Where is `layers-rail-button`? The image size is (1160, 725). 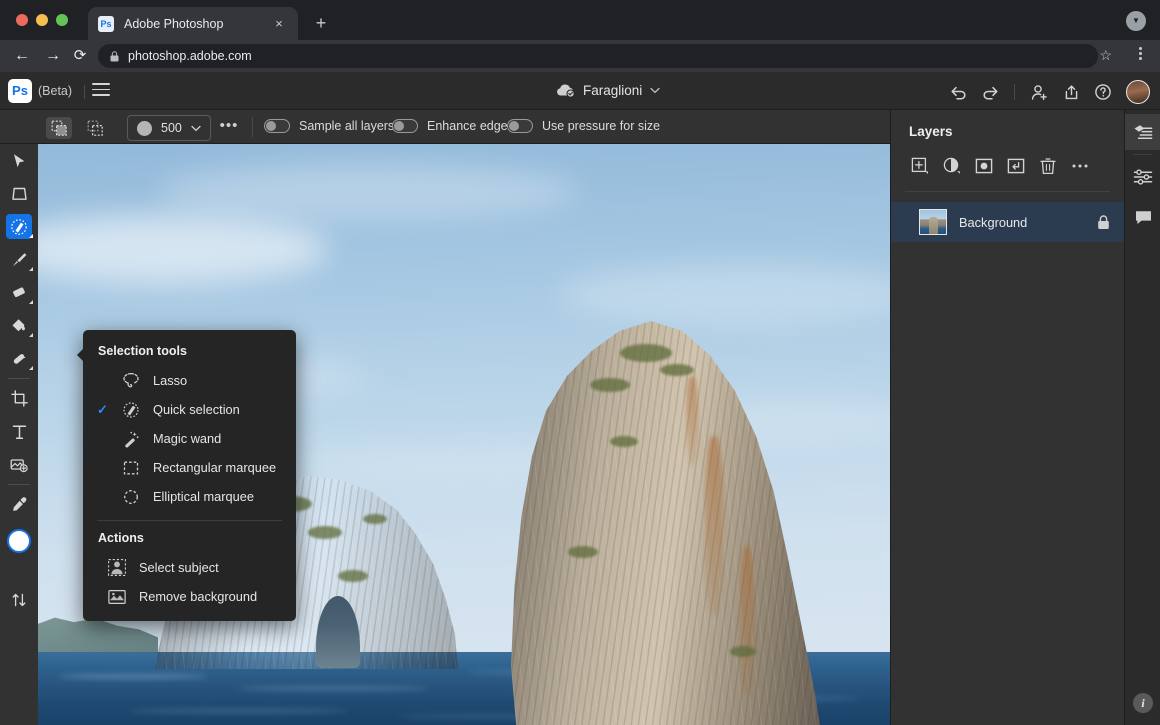
layers-rail-button is located at coordinates (1142, 132).